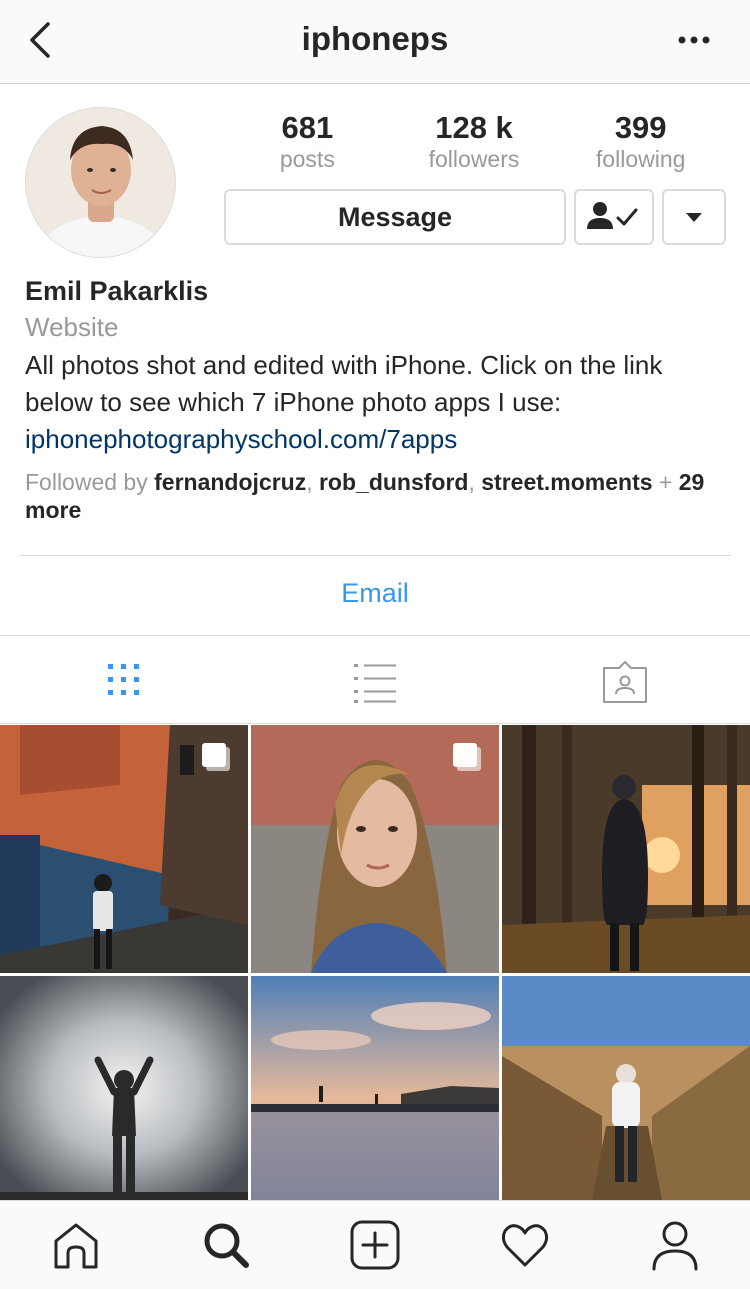  What do you see at coordinates (117, 291) in the screenshot?
I see `profile-name: Emil Pakarklis` at bounding box center [117, 291].